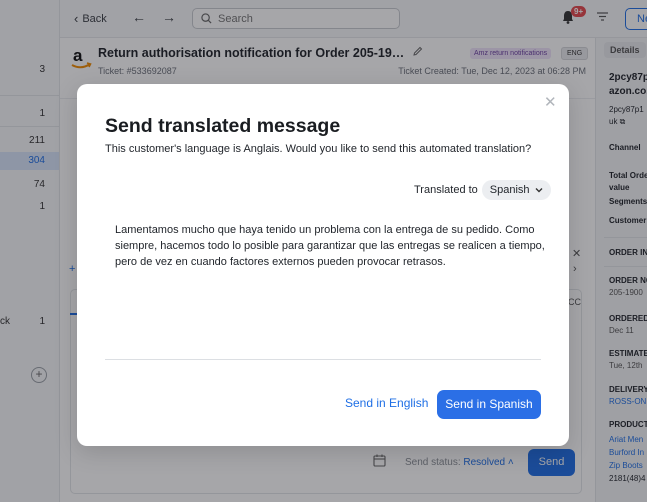  I want to click on language-value: Spanish, so click(509, 190).